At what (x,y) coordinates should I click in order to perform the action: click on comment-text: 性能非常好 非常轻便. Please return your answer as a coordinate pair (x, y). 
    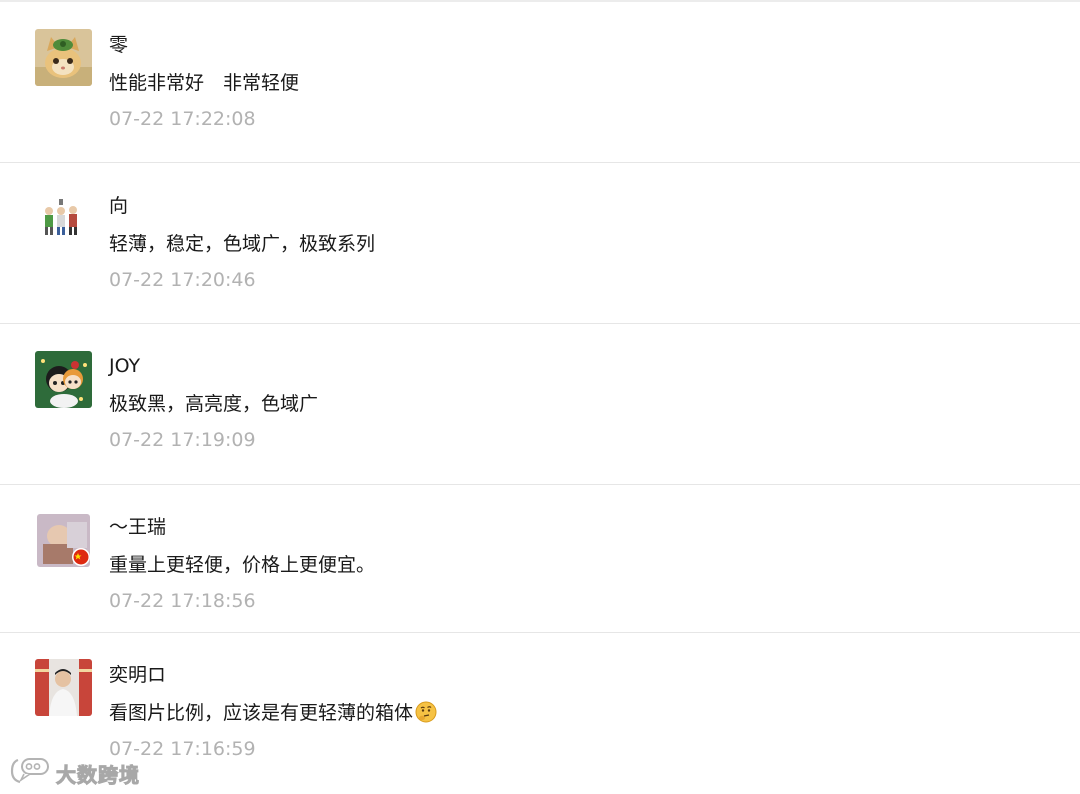
    Looking at the image, I should click on (204, 83).